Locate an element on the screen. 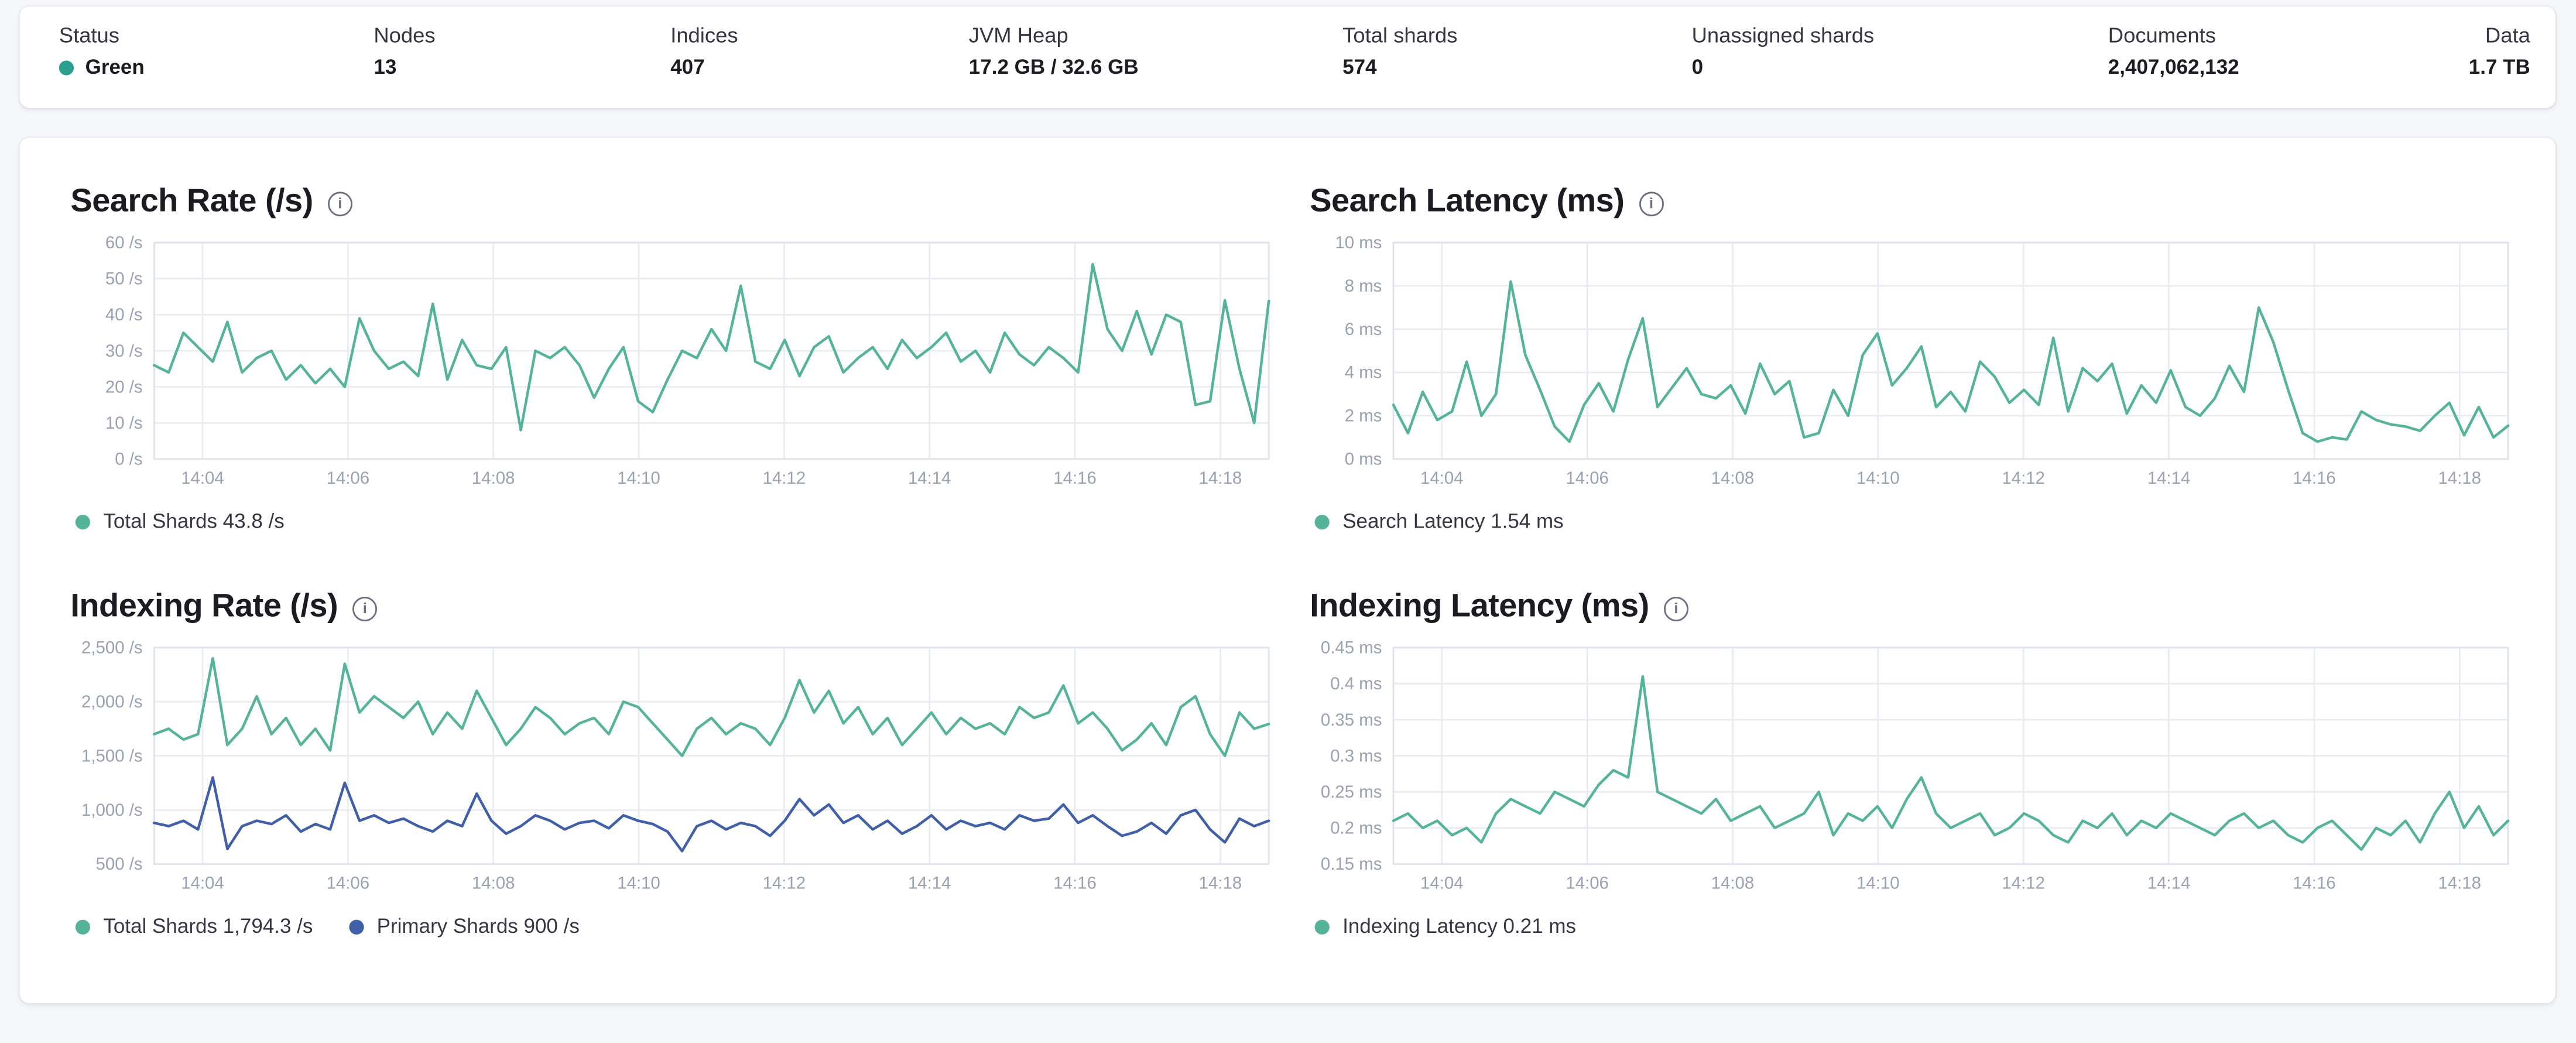 Image resolution: width=2576 pixels, height=1043 pixels. chart-search-latency-title: Search Latency (ms) is located at coordinates (1467, 201).